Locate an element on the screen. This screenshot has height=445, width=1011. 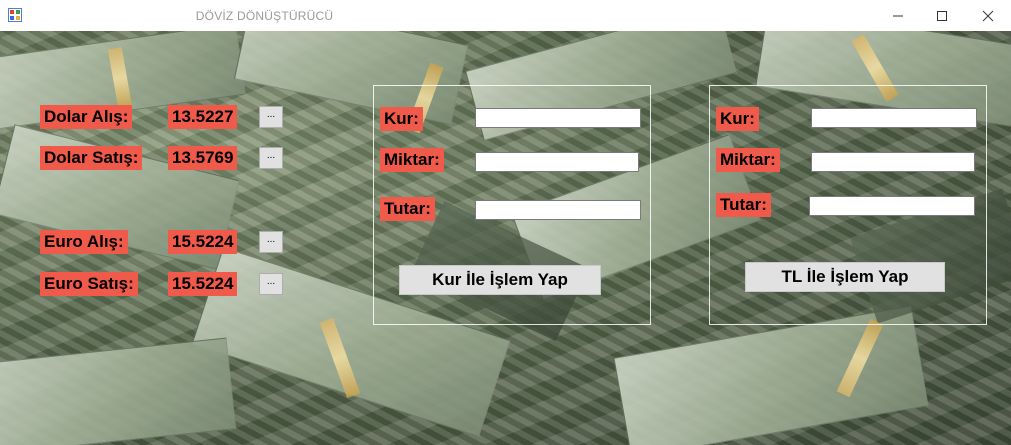
window-title: DÖVİZ DÖNÜŞTÜRÜCÜ is located at coordinates (264, 16).